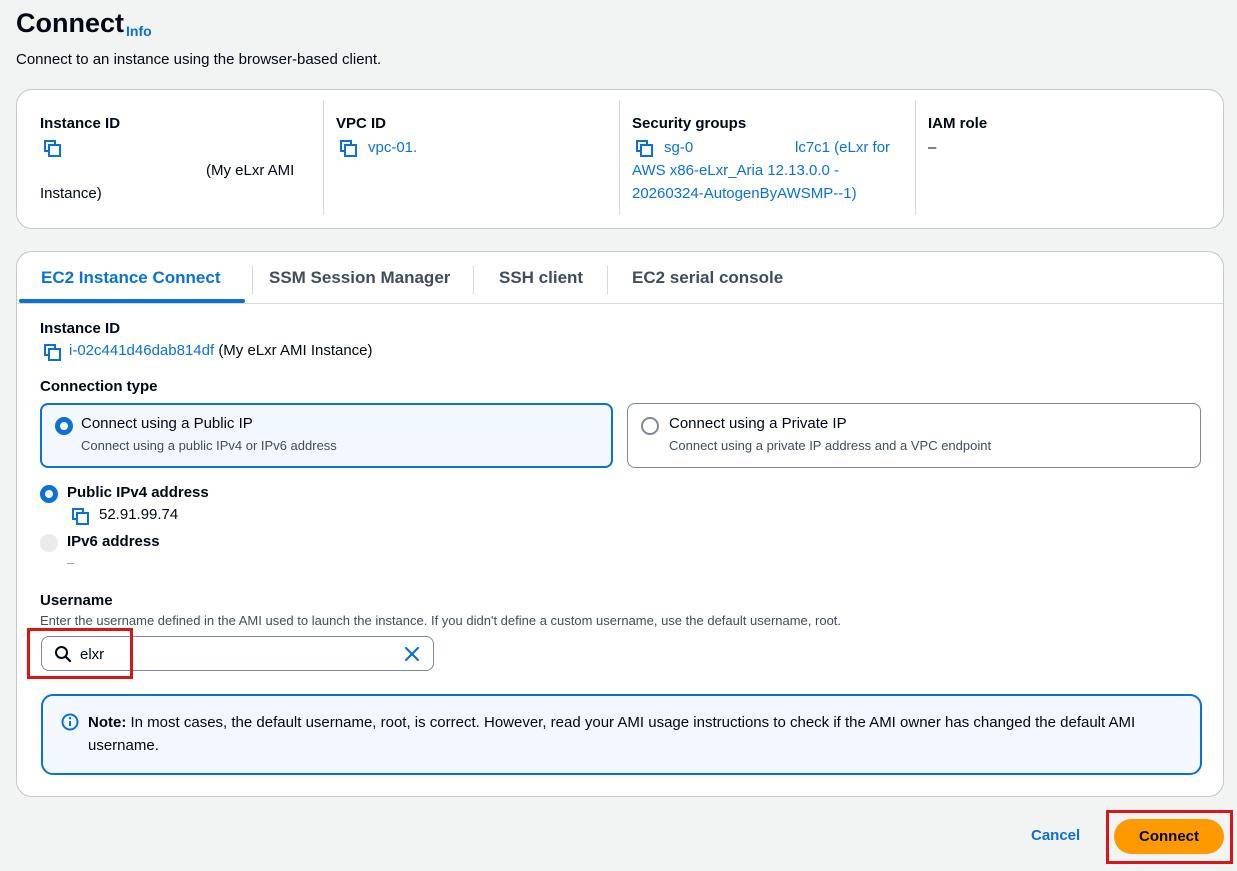 The image size is (1237, 871). Describe the element at coordinates (620, 303) in the screenshot. I see `tabs-divider` at that location.